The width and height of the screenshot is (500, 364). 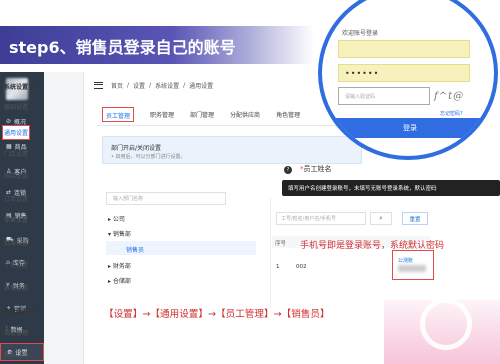 What do you see at coordinates (232, 150) in the screenshot?
I see `department-info-box: 部门开启/关闭设置 • 启用后，可以分部门进行设置。` at bounding box center [232, 150].